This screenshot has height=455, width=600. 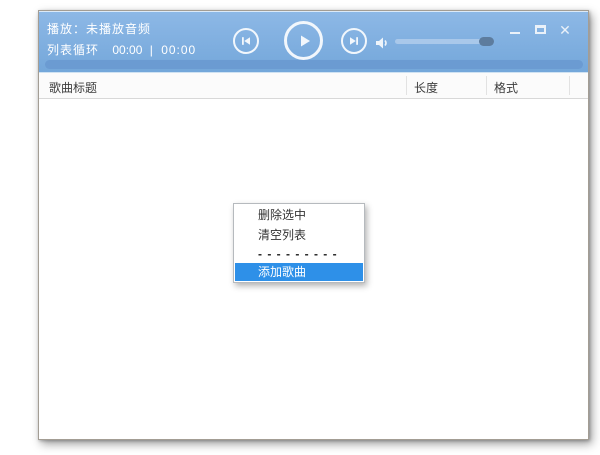 I want to click on playlist-header-row: 歌曲标题 长度 格式, so click(x=313, y=86).